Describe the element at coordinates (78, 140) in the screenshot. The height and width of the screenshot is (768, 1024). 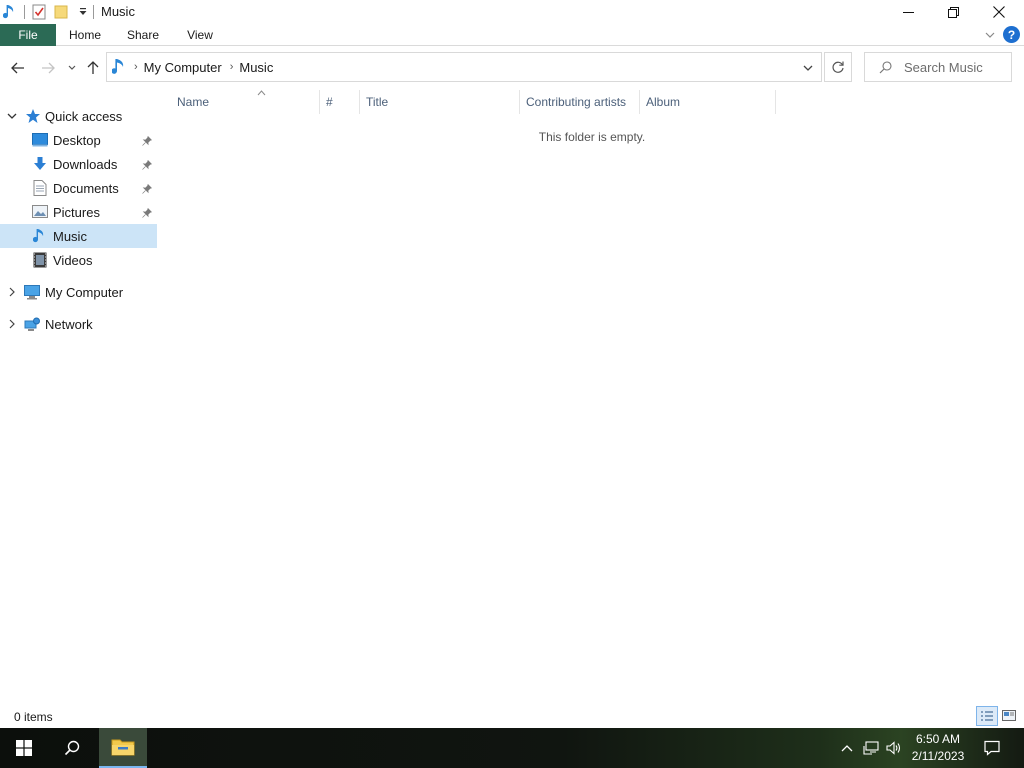
I see `sidebar-item-desktop: Desktop` at that location.